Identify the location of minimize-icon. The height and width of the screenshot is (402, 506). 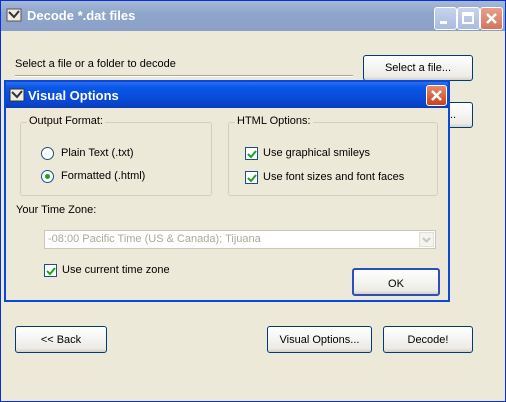
(443, 22).